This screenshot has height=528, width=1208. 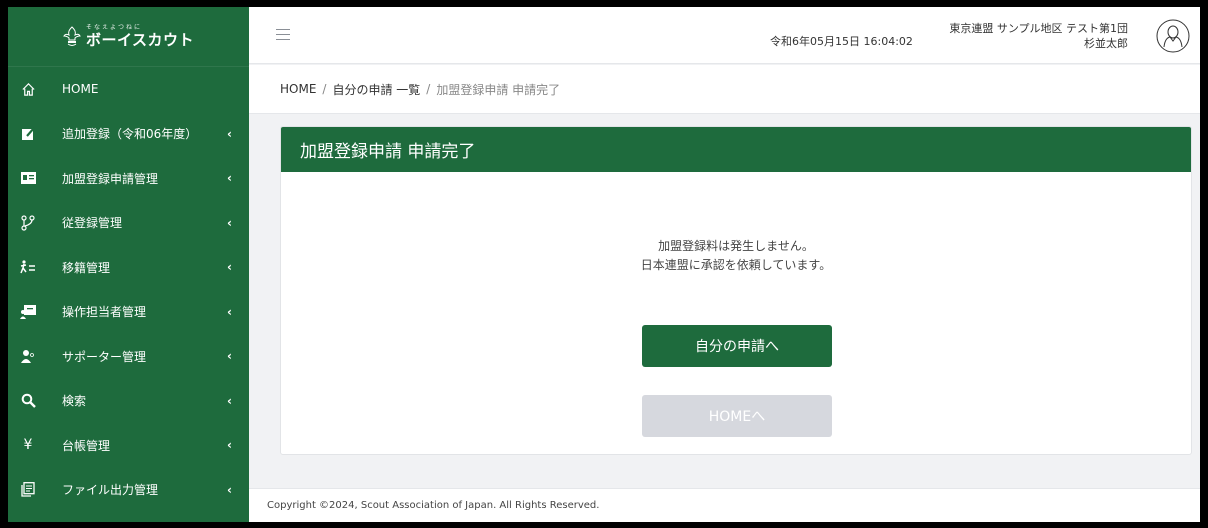 What do you see at coordinates (128, 267) in the screenshot?
I see `sidebar-item-transfer: 移籍管理 ‹` at bounding box center [128, 267].